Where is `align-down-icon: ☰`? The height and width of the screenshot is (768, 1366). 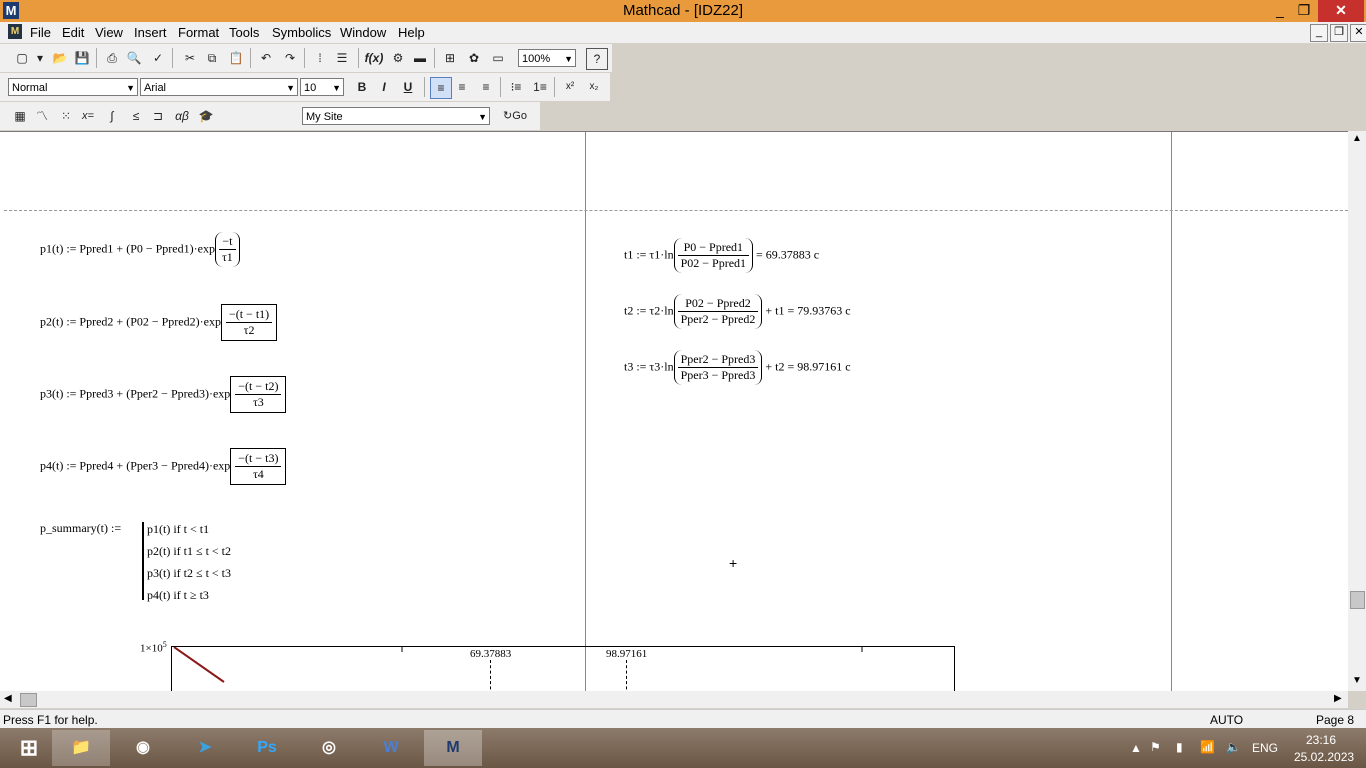 align-down-icon: ☰ is located at coordinates (342, 58).